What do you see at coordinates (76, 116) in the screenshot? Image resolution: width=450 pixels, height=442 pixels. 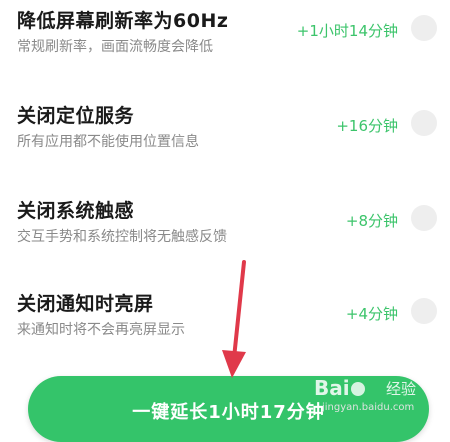 I see `option-title: 关闭定位服务` at bounding box center [76, 116].